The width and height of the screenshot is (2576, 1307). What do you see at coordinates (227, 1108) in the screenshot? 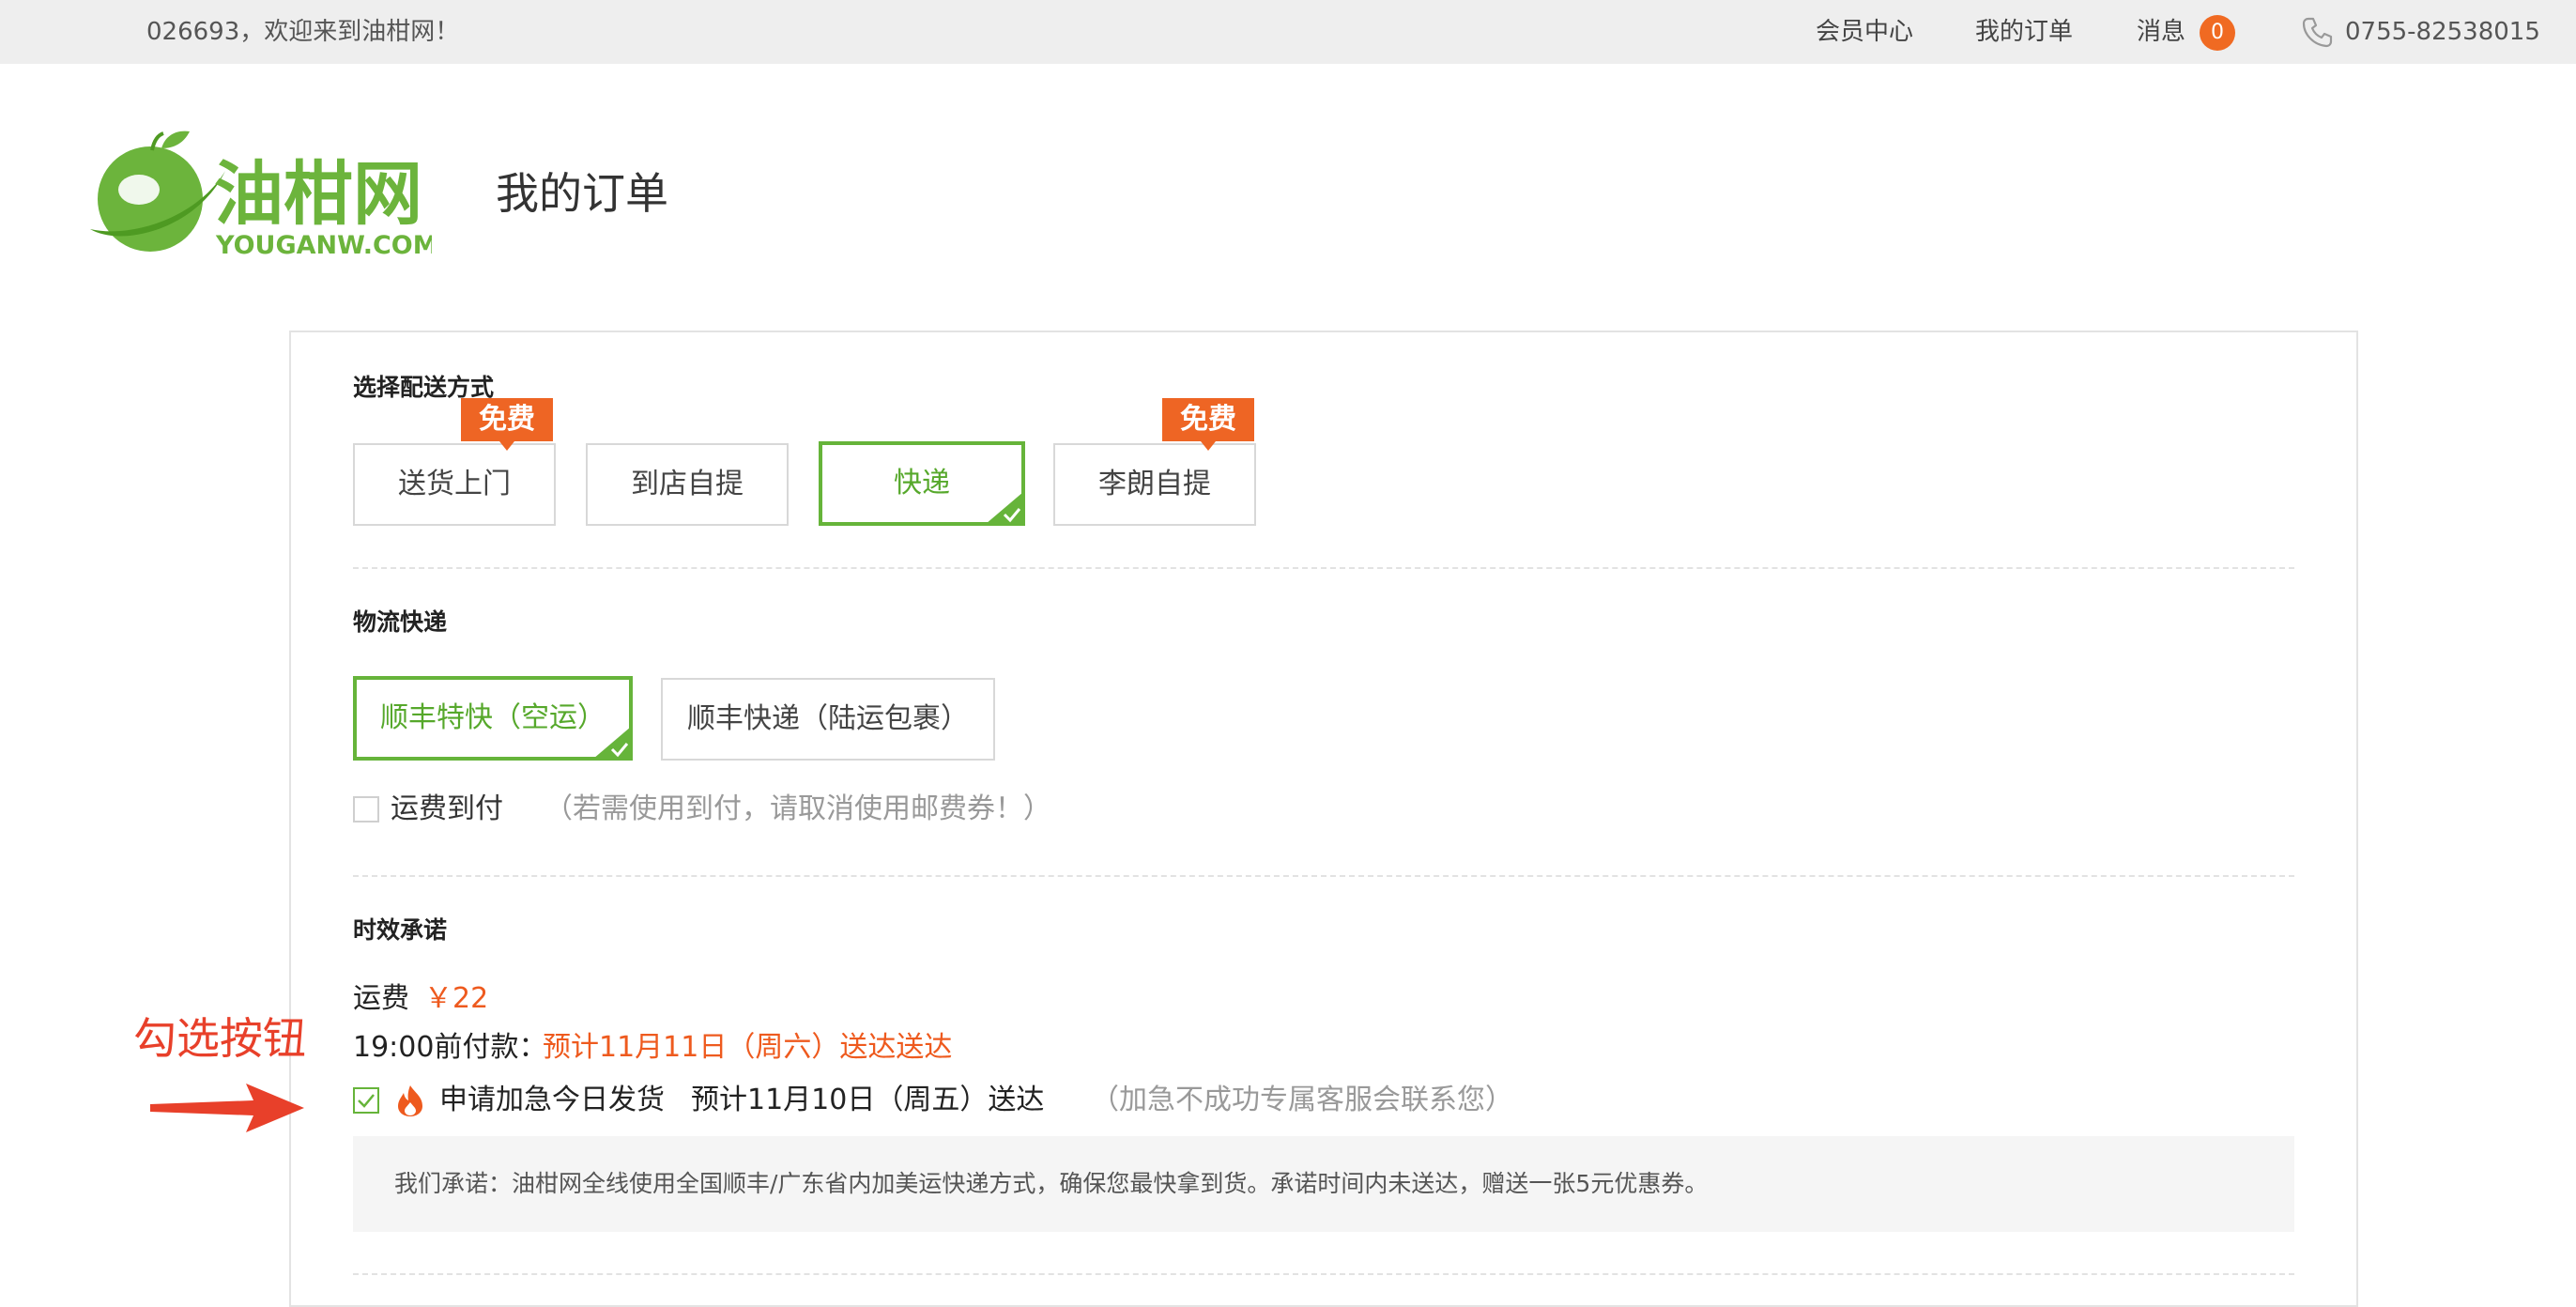
I see `annotation-arrow-icon` at bounding box center [227, 1108].